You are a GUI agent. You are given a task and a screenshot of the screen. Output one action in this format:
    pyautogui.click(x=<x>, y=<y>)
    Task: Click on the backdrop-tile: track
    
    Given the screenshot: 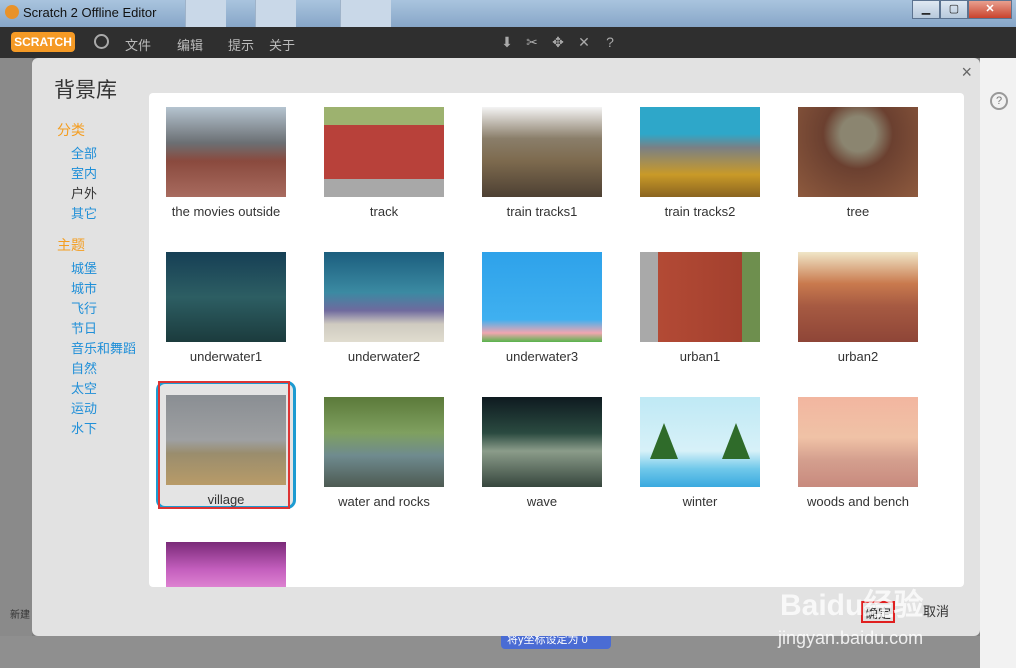 What is the action you would take?
    pyautogui.click(x=384, y=157)
    